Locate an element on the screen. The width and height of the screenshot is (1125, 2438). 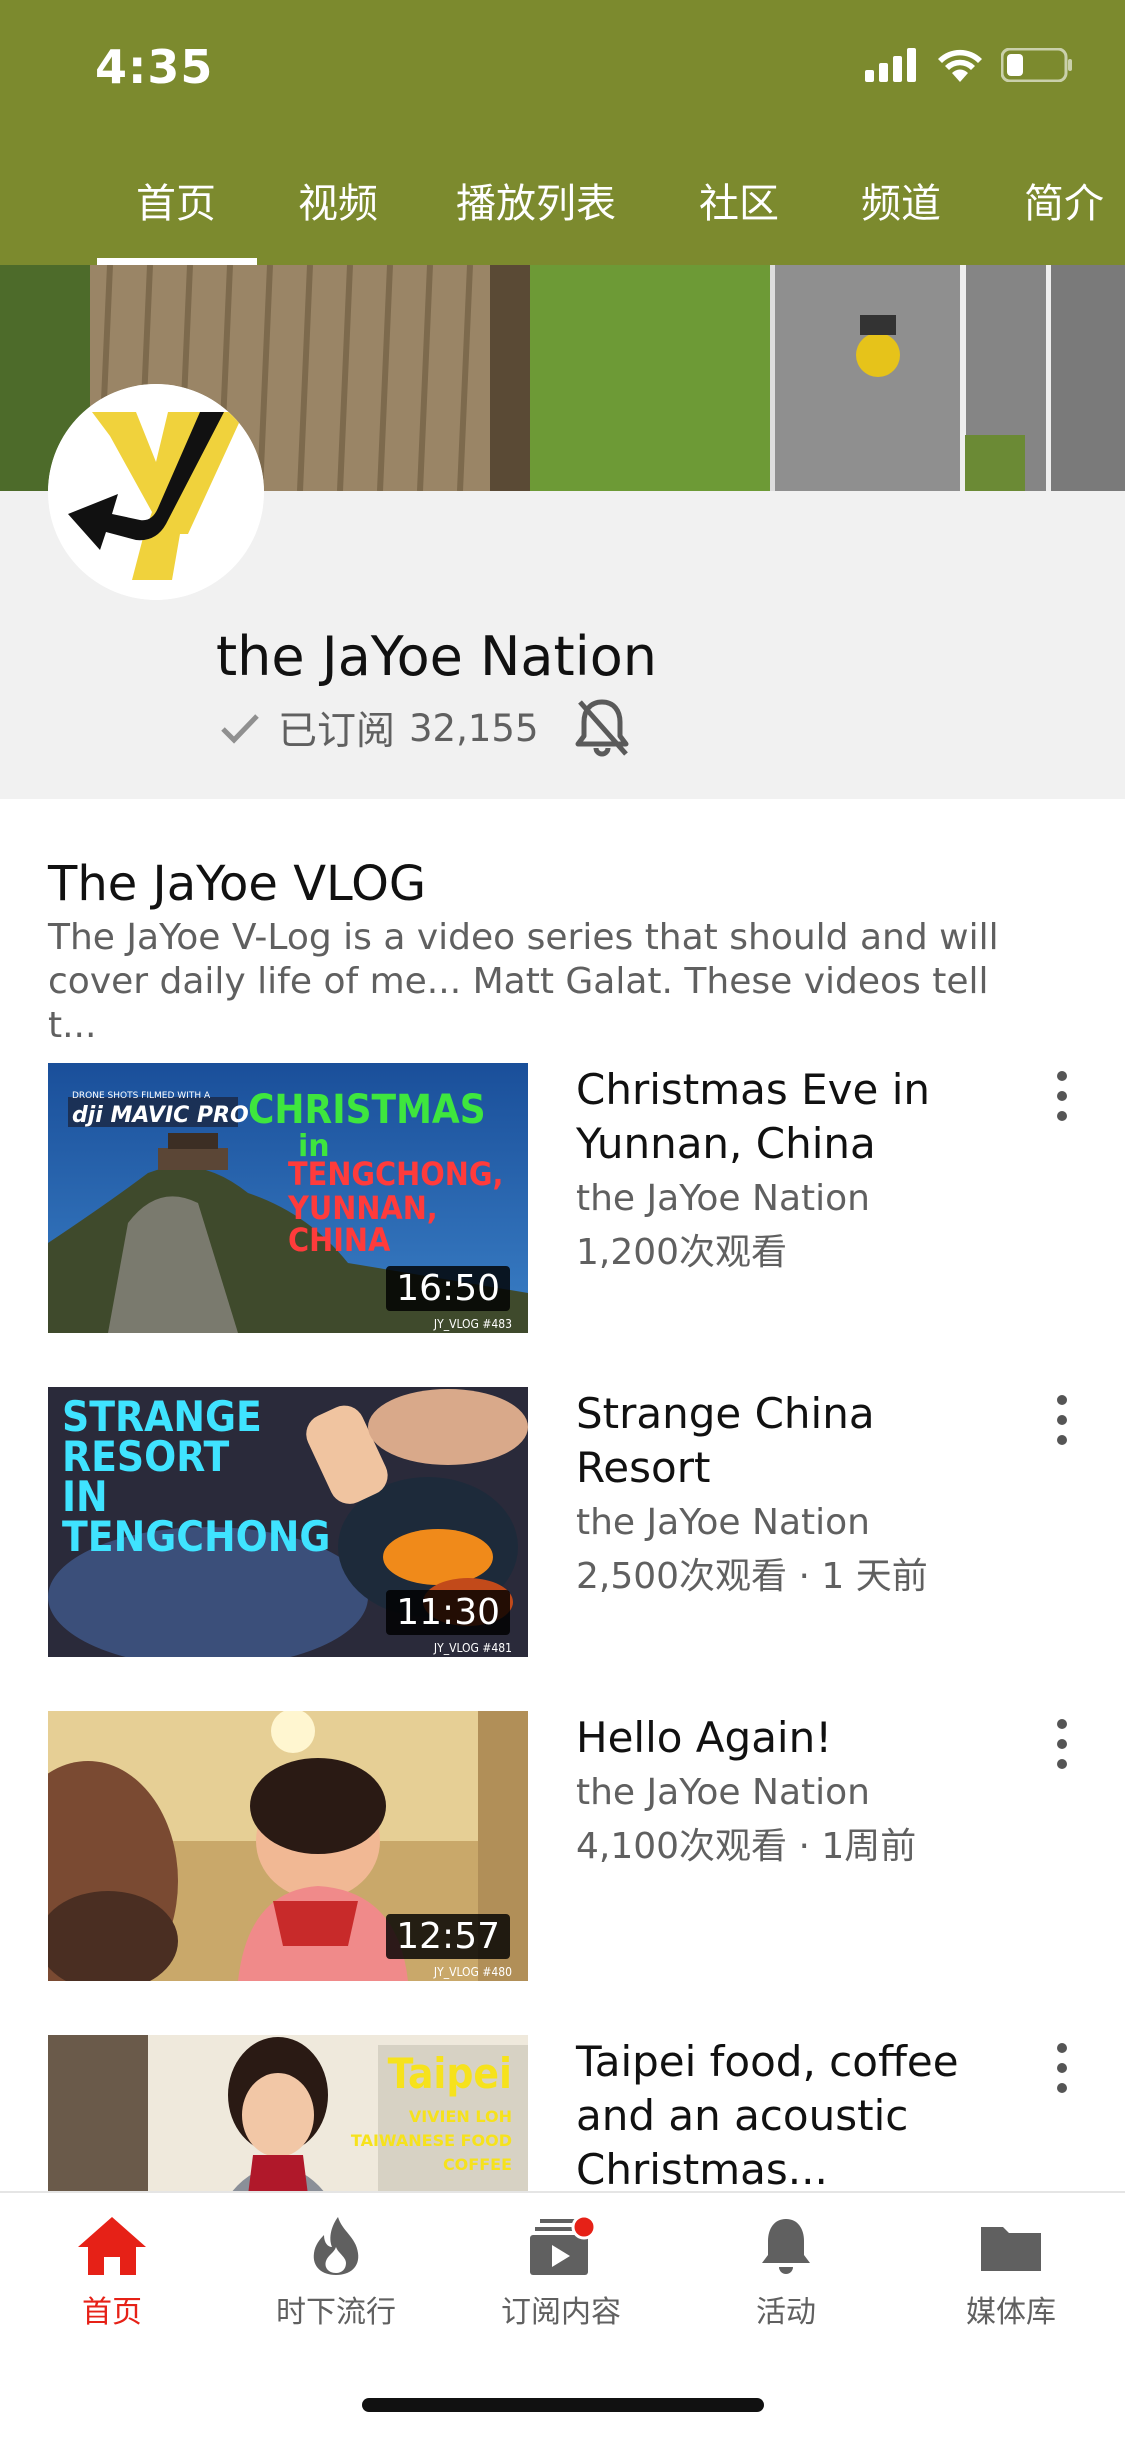
cellular-signal-icon is located at coordinates (890, 65).